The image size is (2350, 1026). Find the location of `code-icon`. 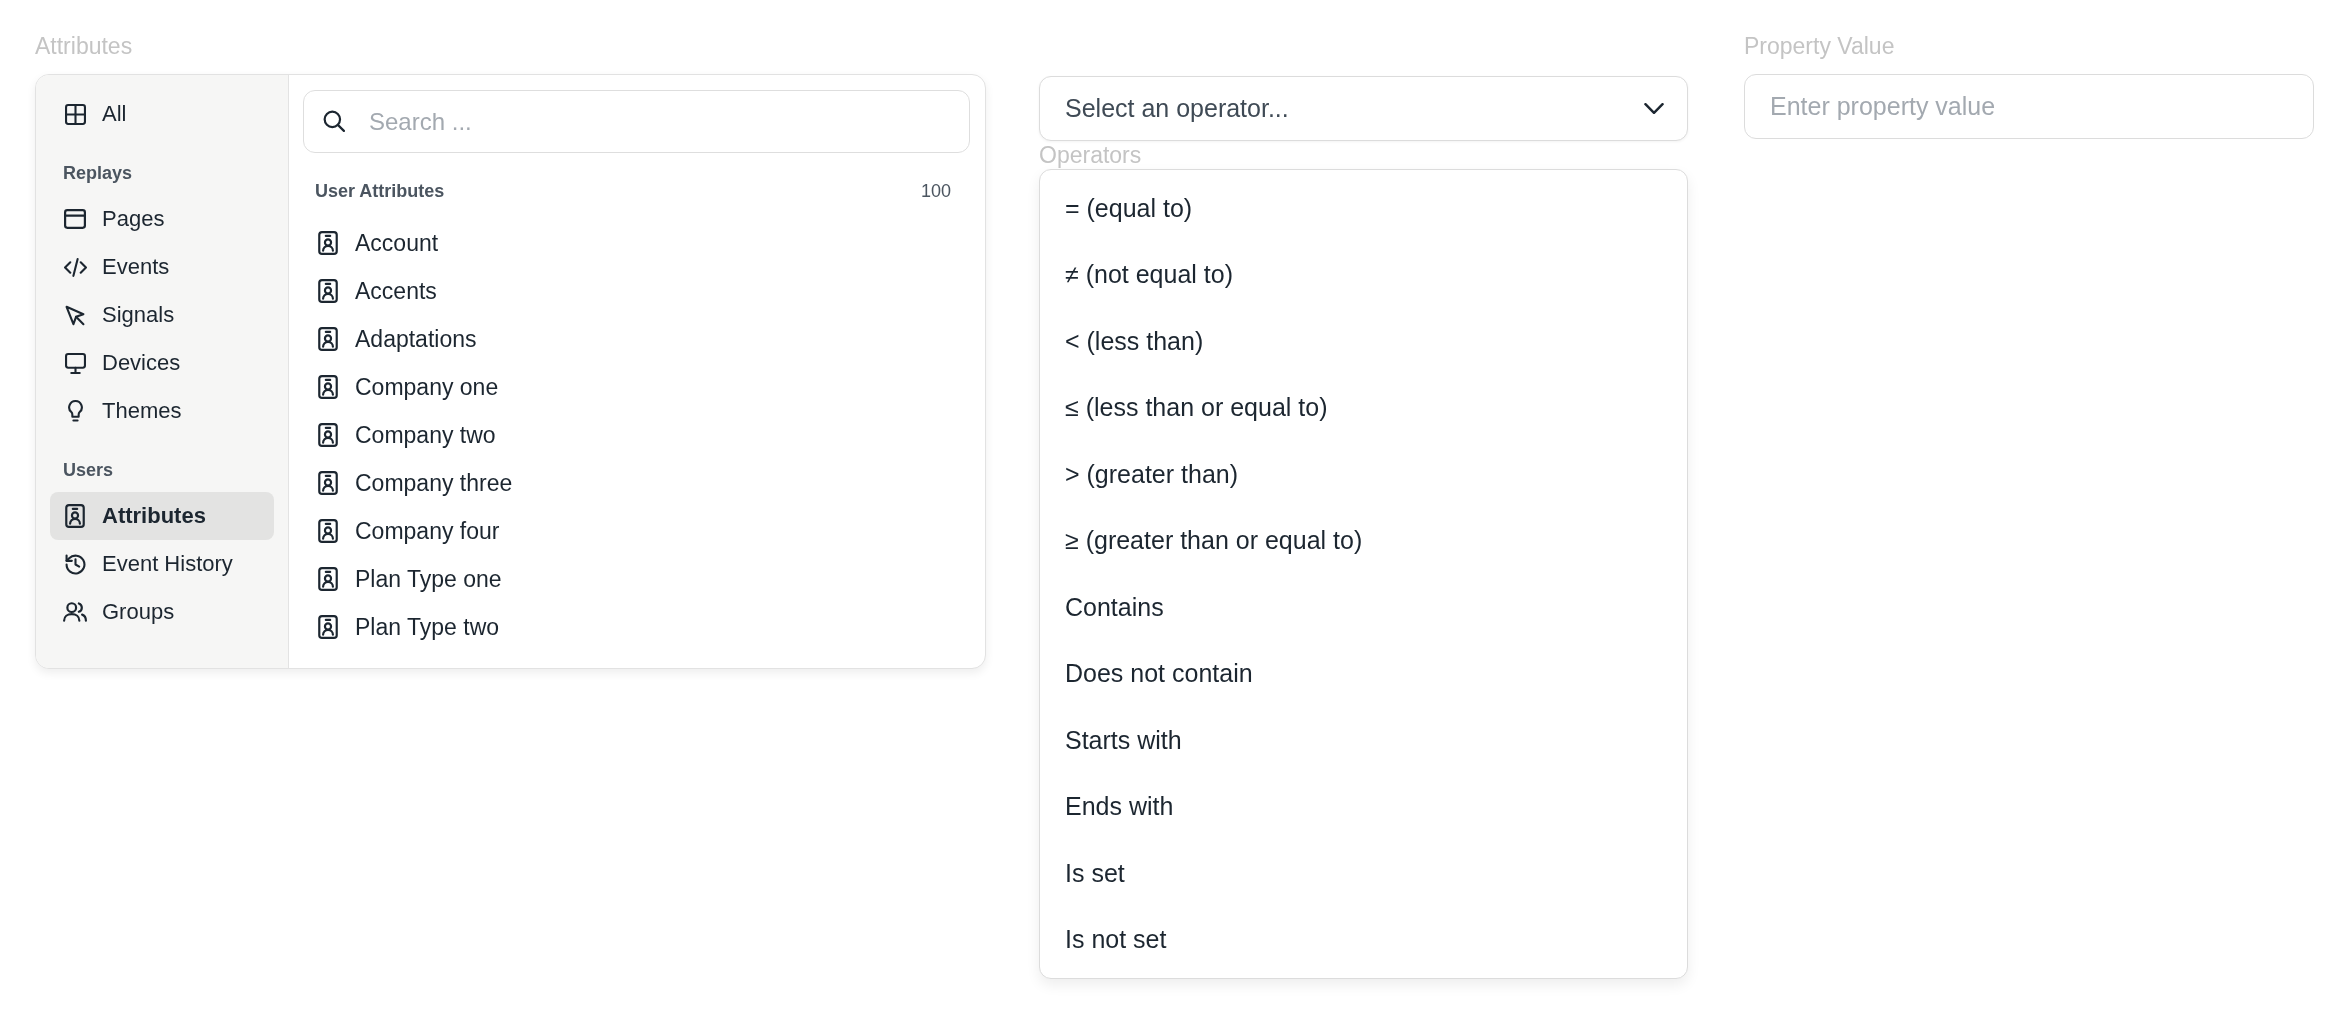

code-icon is located at coordinates (75, 267).